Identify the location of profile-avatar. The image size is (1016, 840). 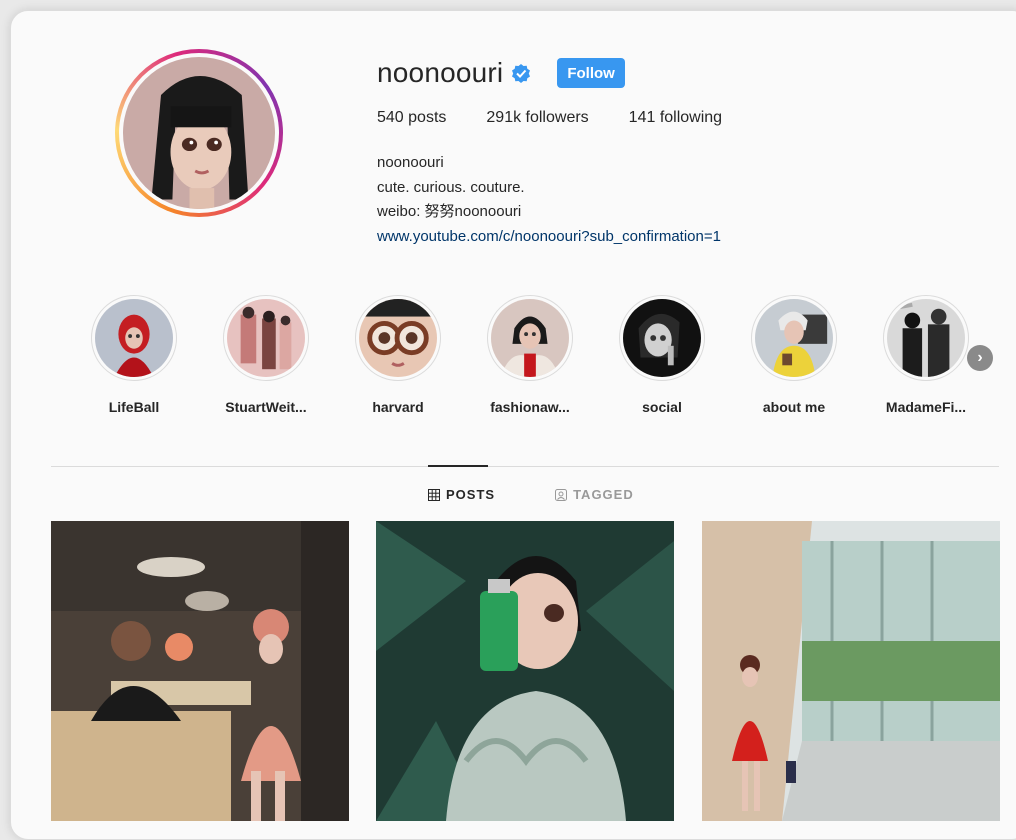
(199, 133).